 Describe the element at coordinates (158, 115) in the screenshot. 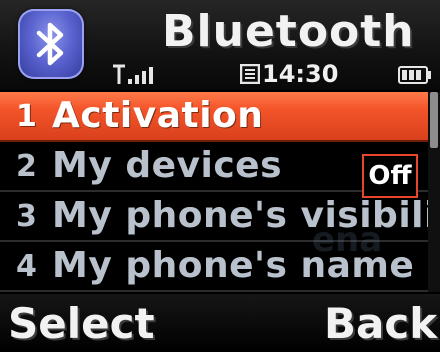

I see `menu-item-label: Activation` at that location.